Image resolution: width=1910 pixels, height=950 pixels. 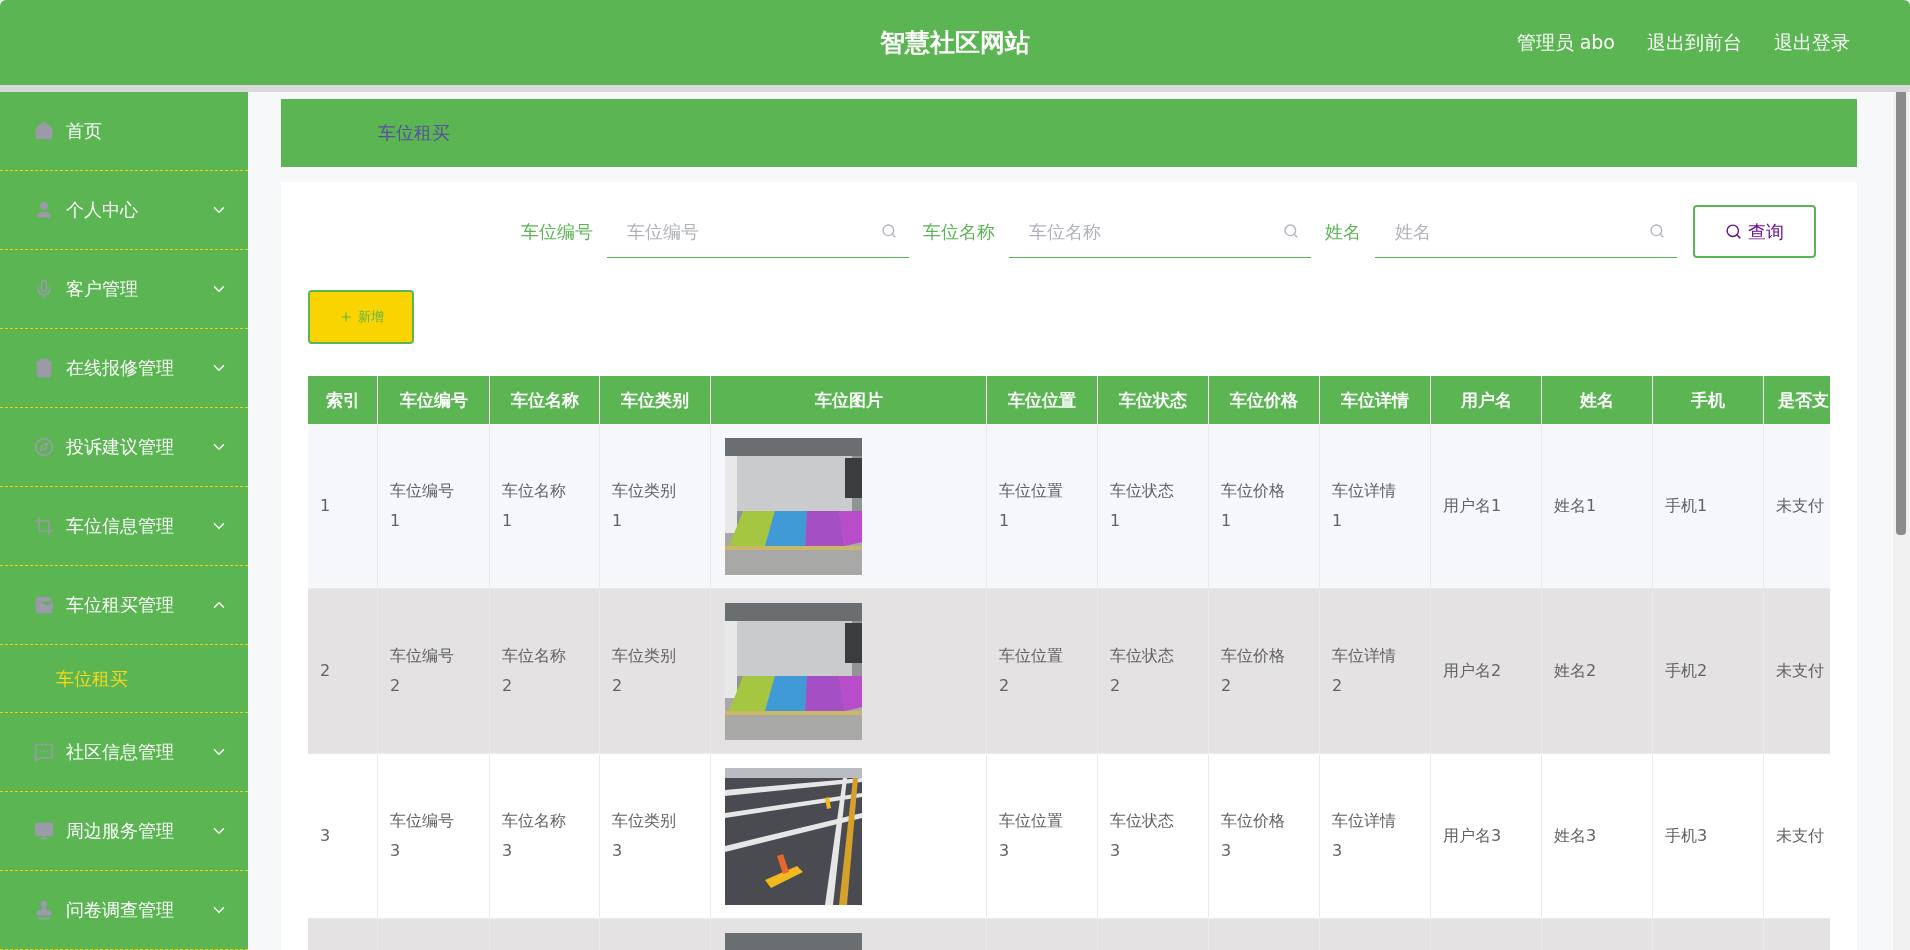 What do you see at coordinates (534, 836) in the screenshot?
I see `table-cell-text: 车位名称3` at bounding box center [534, 836].